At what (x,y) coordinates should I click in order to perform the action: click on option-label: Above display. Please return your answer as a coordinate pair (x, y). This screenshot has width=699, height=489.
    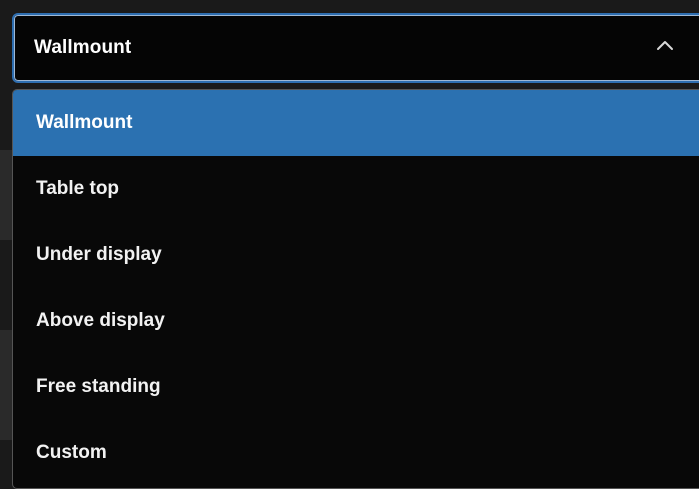
    Looking at the image, I should click on (100, 320).